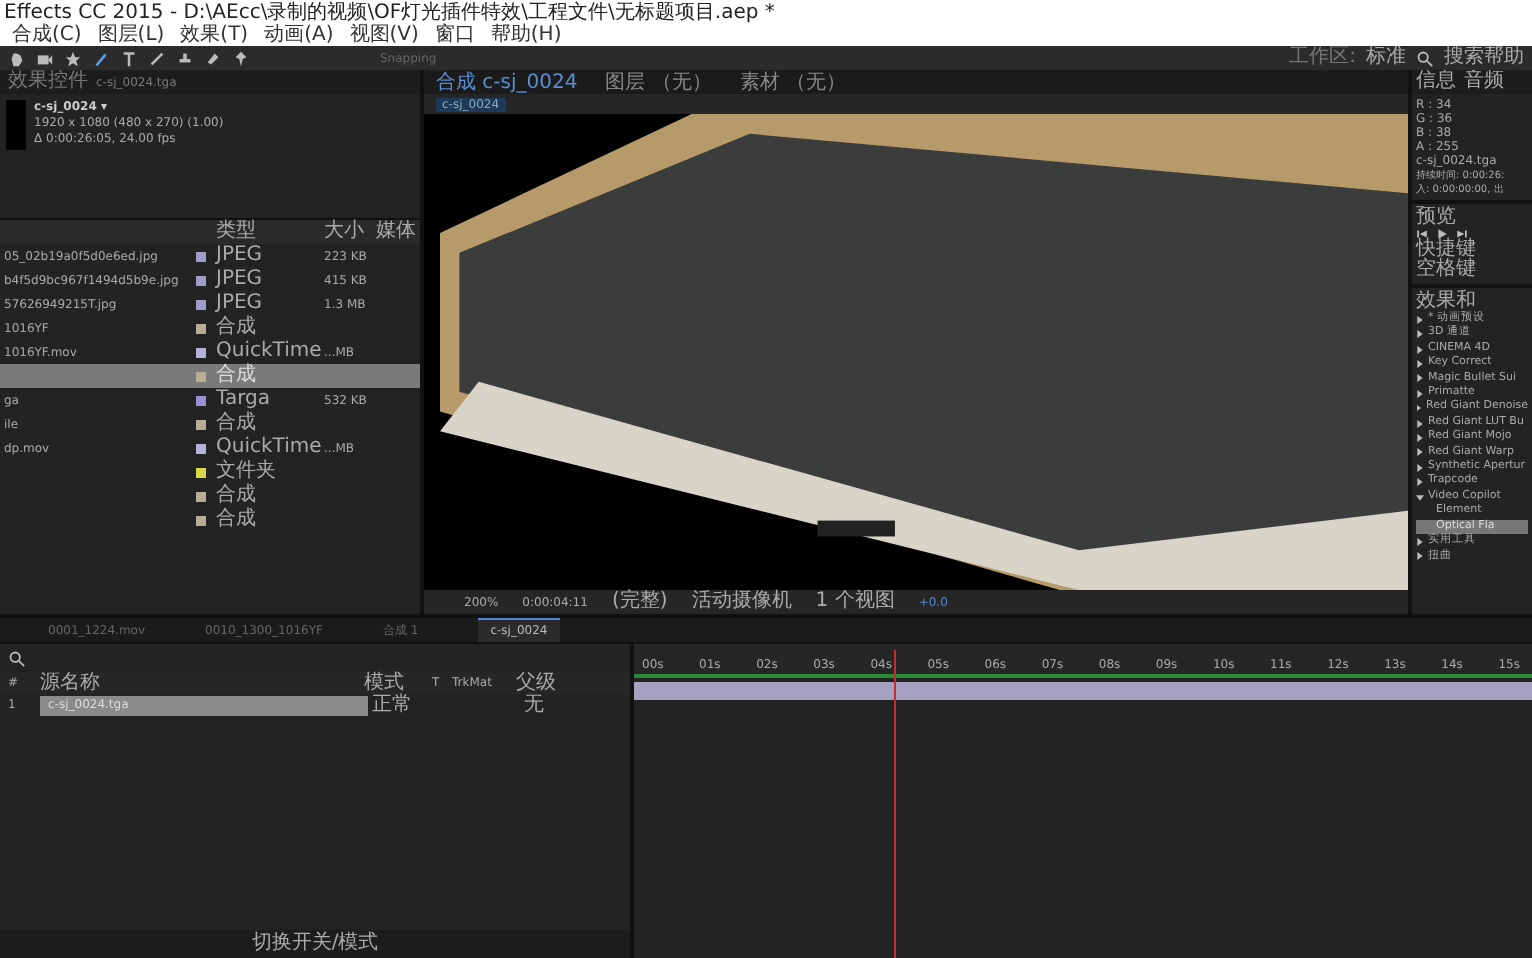 The height and width of the screenshot is (958, 1532). I want to click on column-header: 媒体, so click(398, 232).